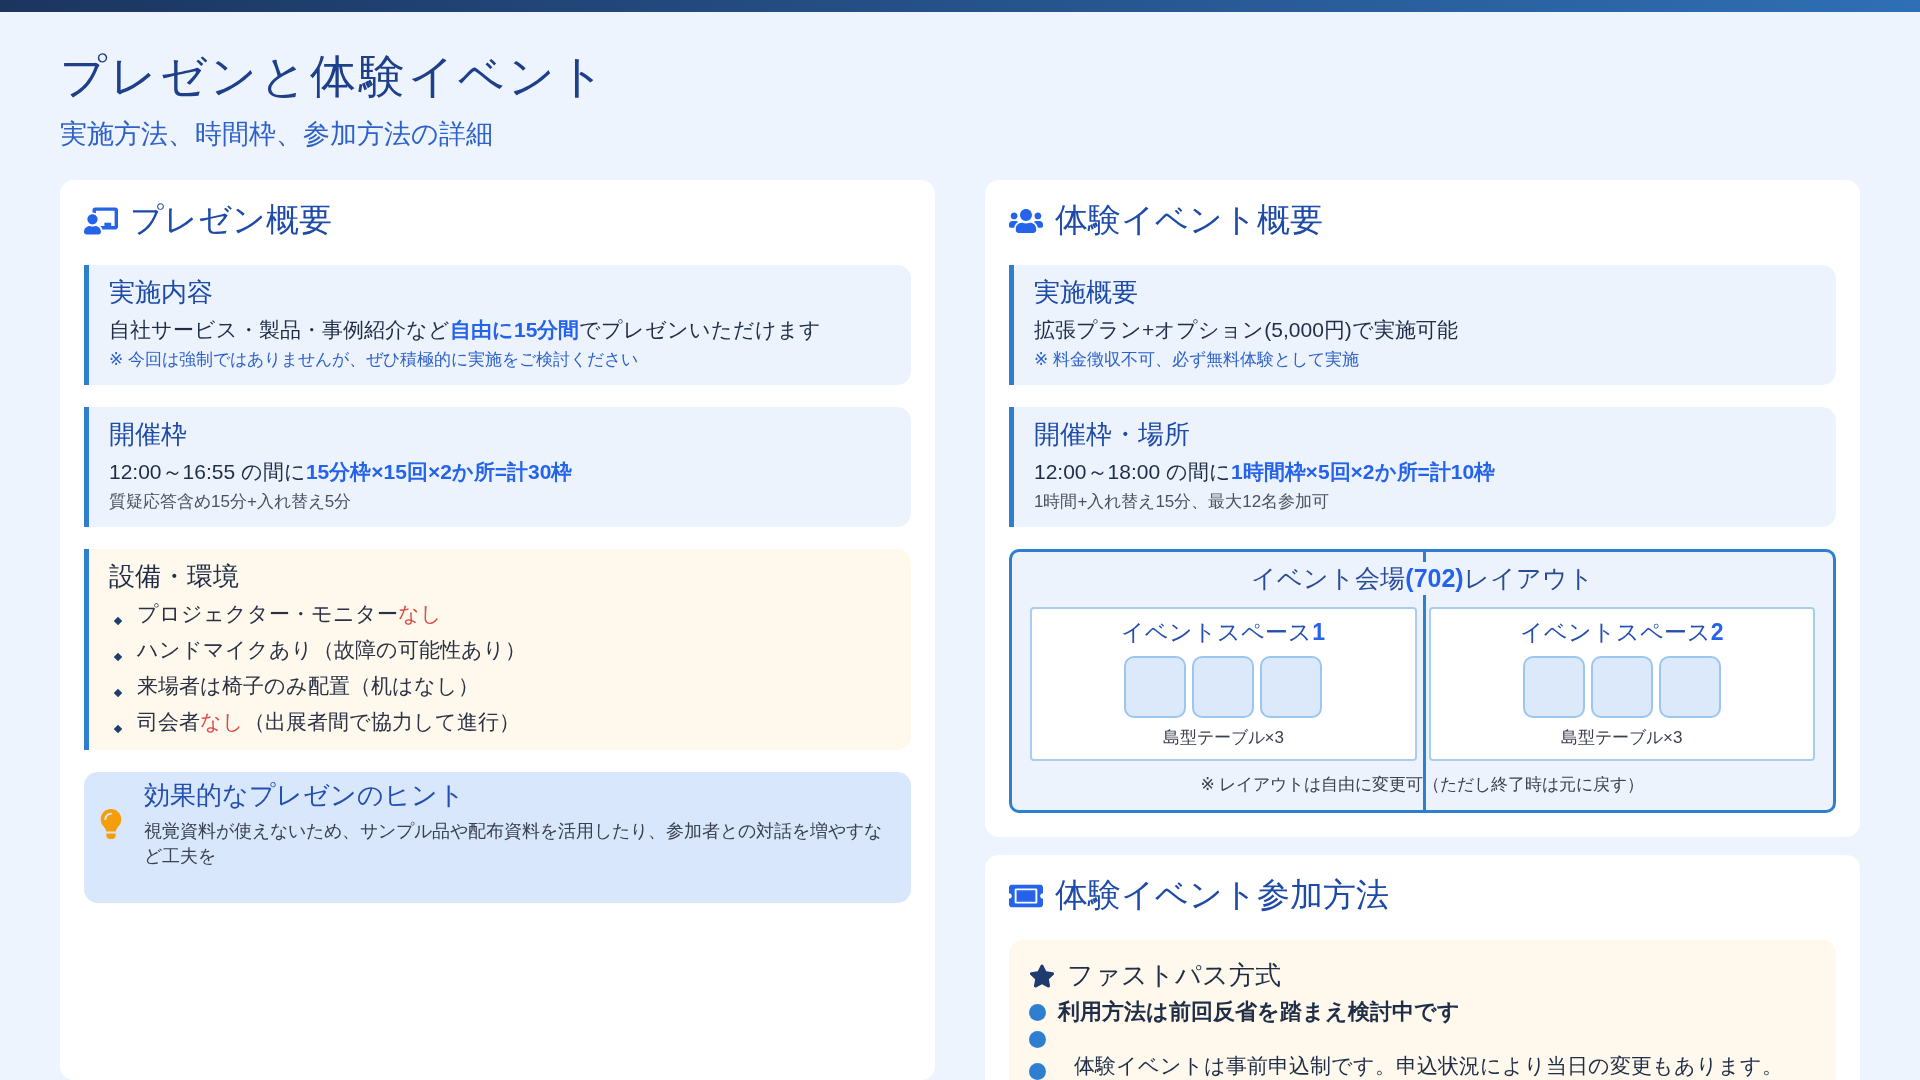  What do you see at coordinates (1182, 502) in the screenshot?
I see `detail-text: 1時間+入れ替え15分、最大12名参加可` at bounding box center [1182, 502].